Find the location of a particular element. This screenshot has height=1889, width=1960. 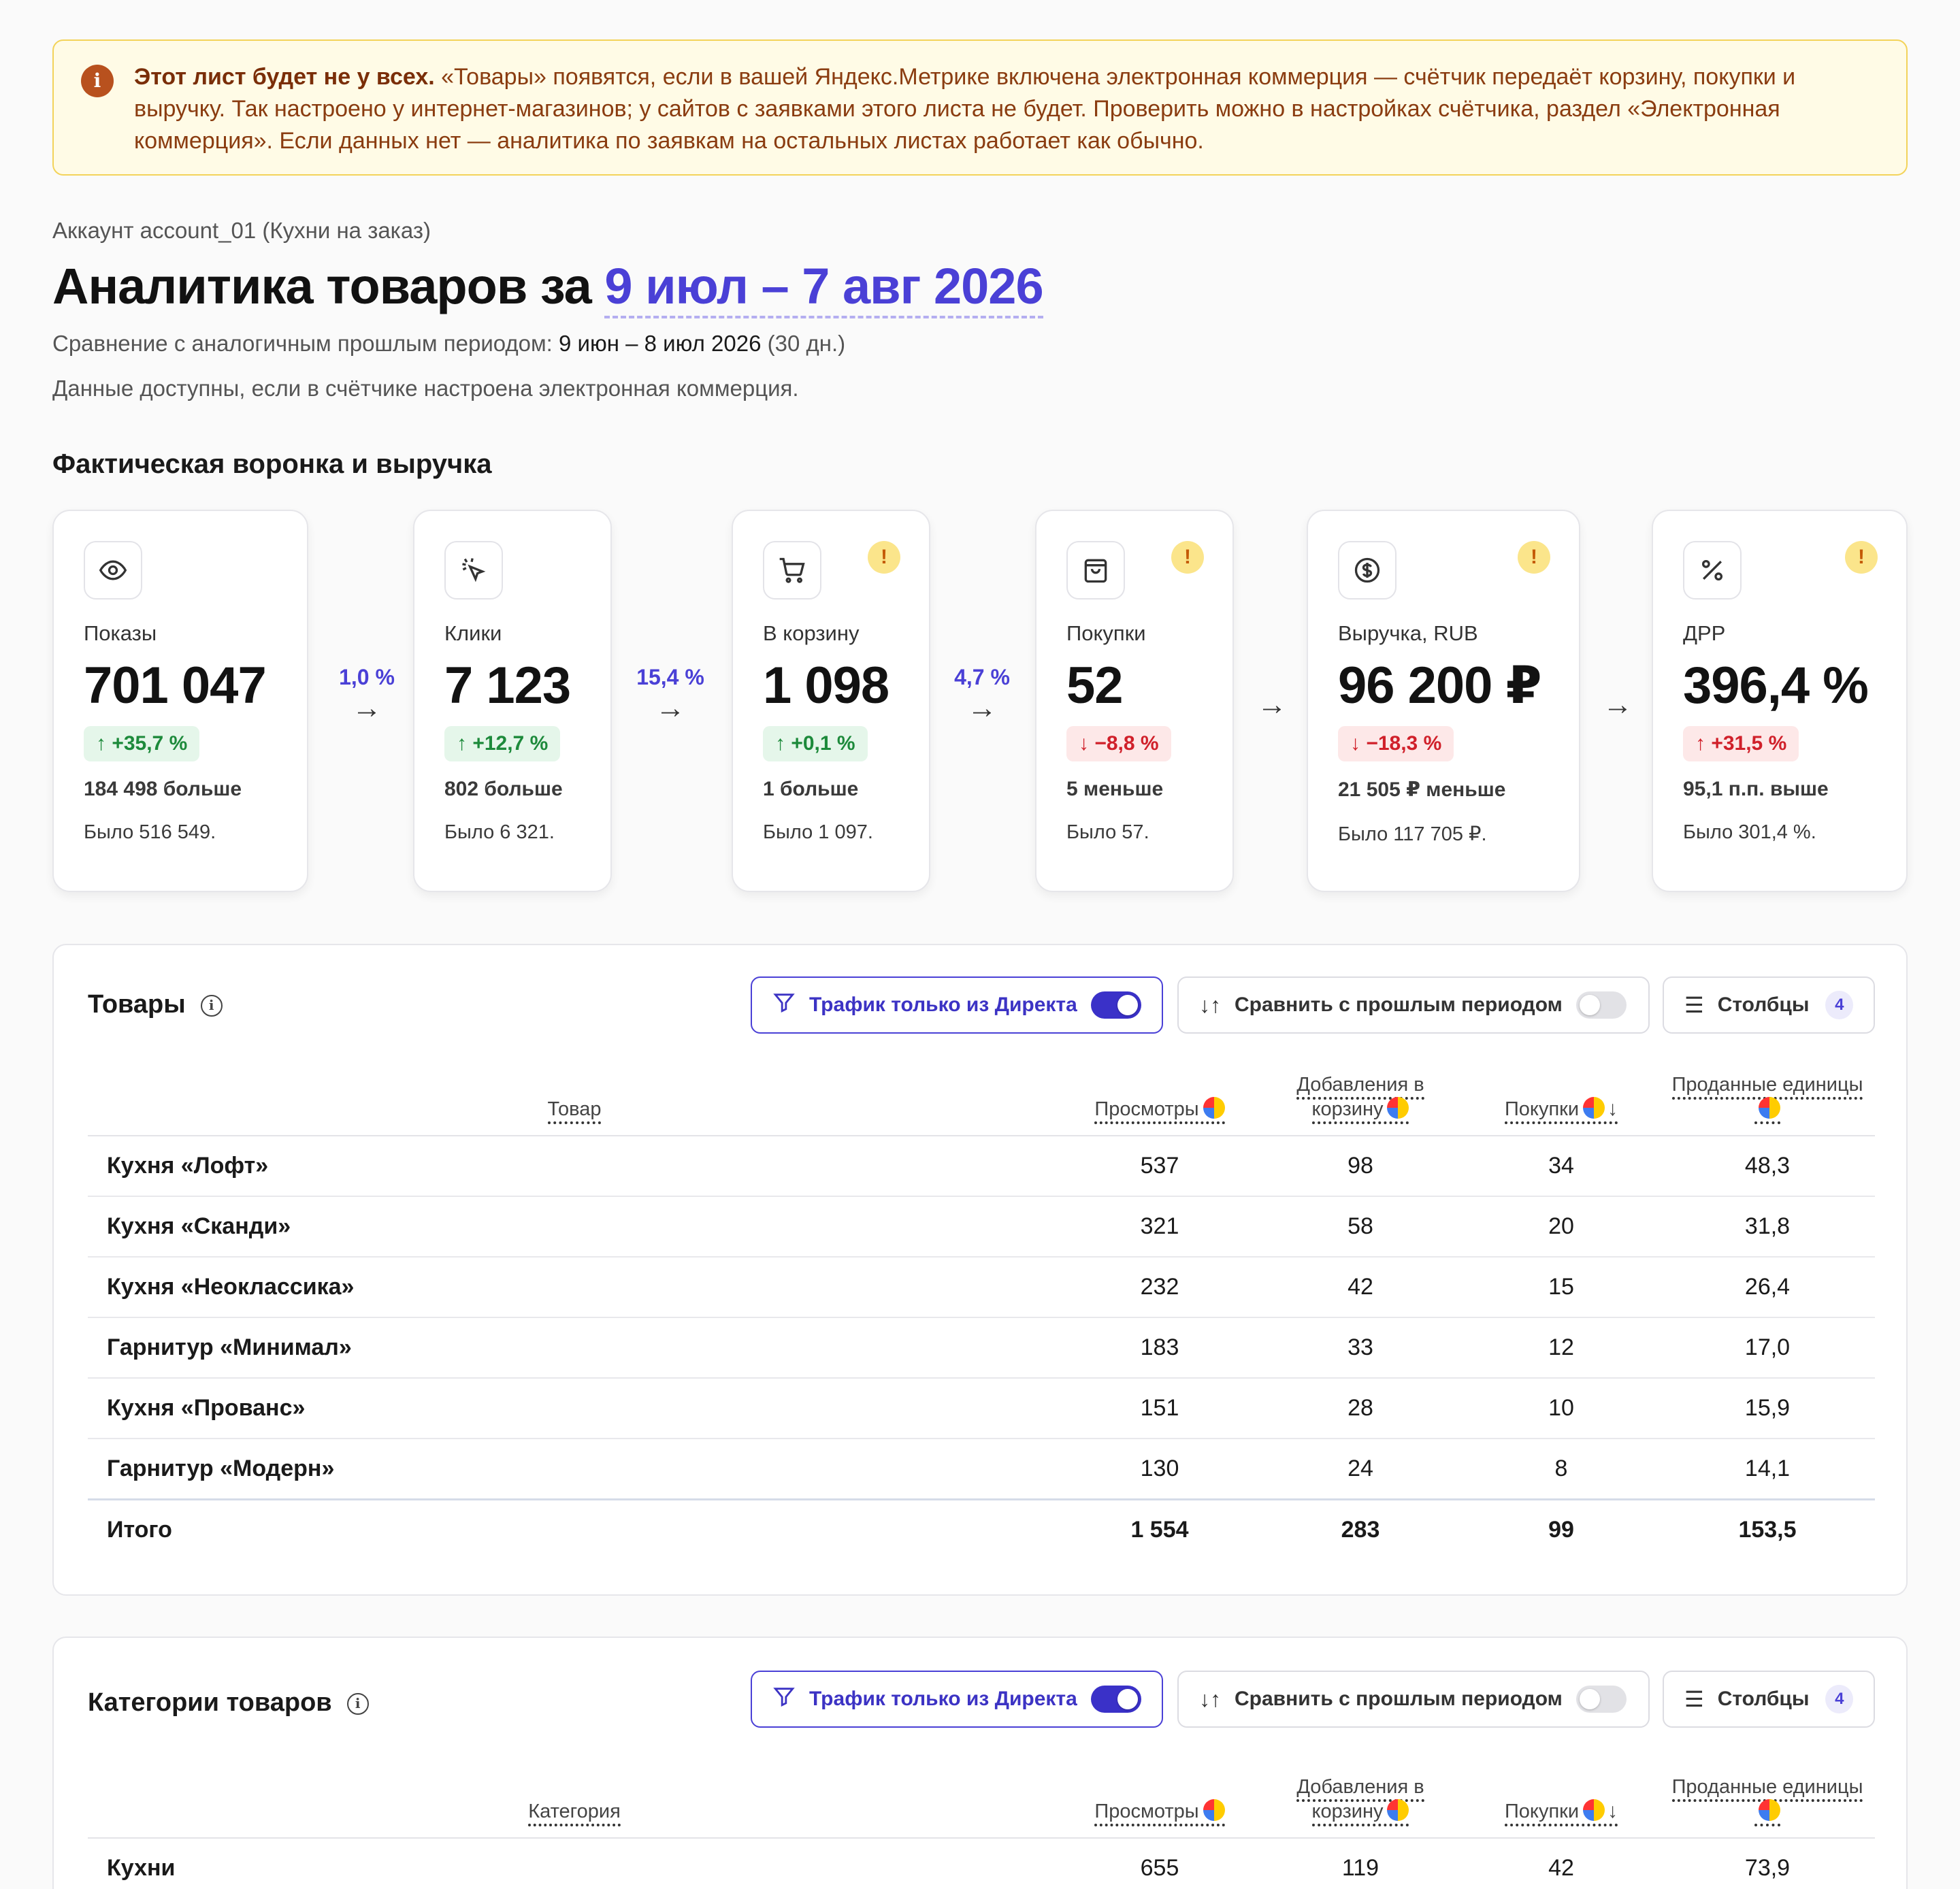

cell-cart: 98 is located at coordinates (1361, 1167).